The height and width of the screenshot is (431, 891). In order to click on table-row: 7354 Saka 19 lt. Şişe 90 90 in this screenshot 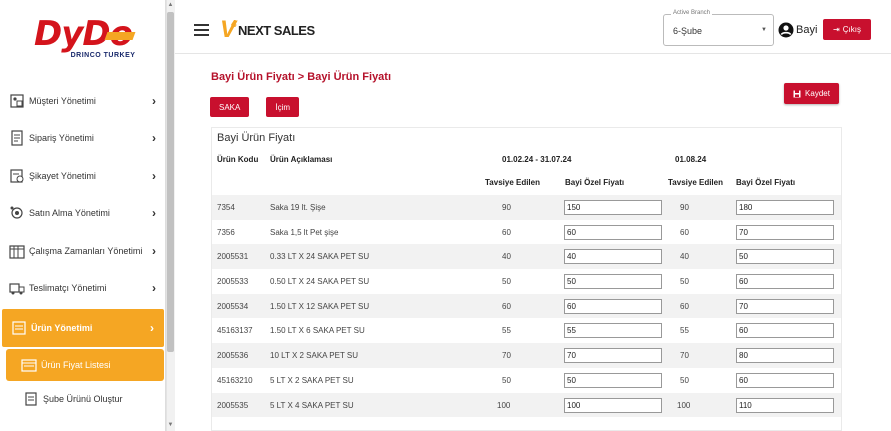, I will do `click(526, 207)`.